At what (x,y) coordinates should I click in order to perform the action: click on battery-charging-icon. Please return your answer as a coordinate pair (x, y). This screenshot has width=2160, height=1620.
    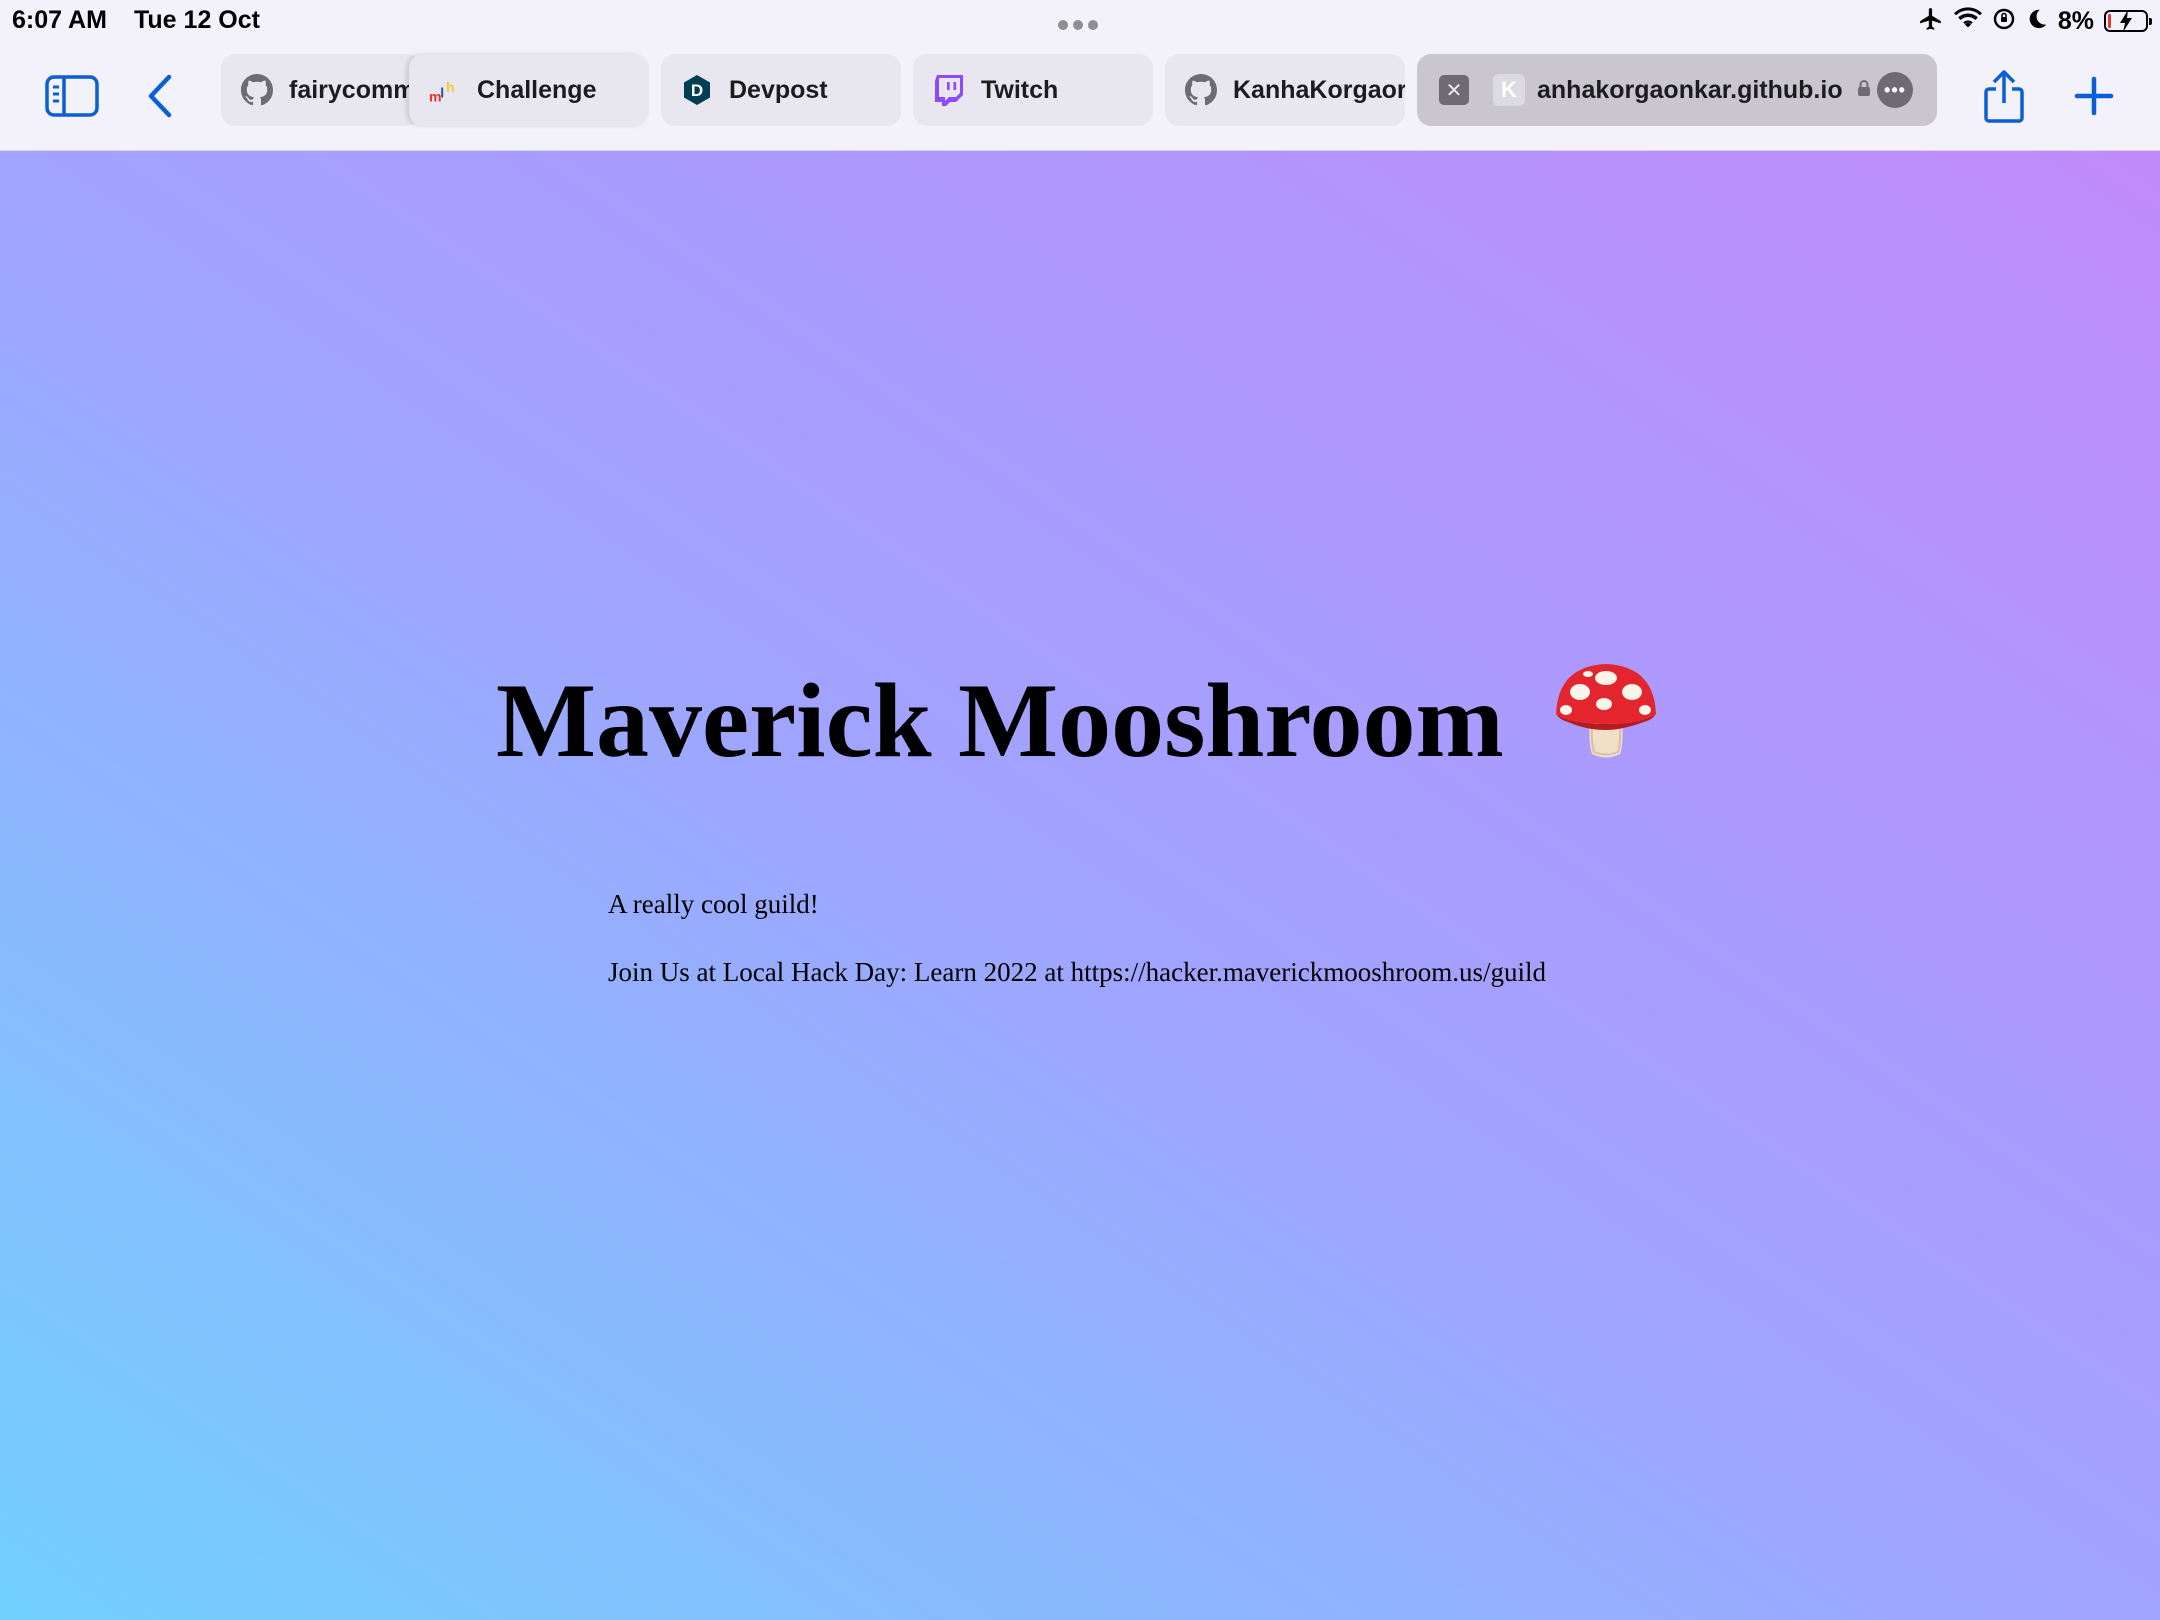
    Looking at the image, I should click on (2128, 21).